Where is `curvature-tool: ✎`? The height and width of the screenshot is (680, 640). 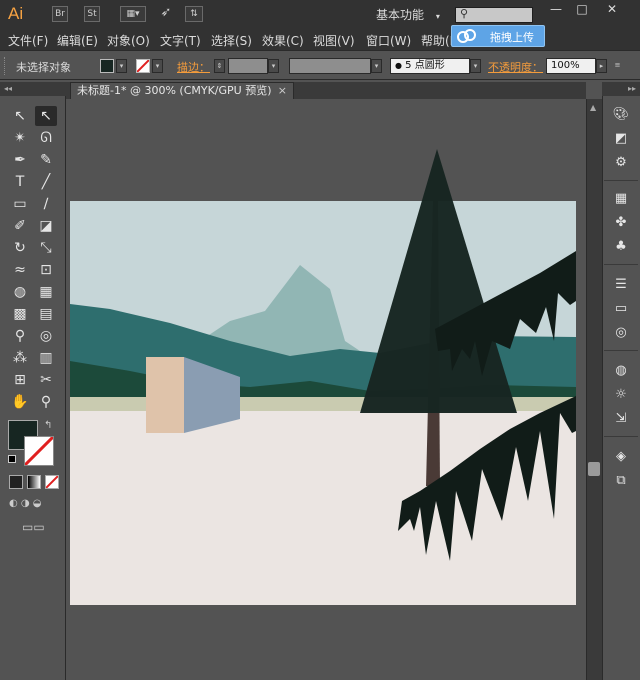 curvature-tool: ✎ is located at coordinates (46, 160).